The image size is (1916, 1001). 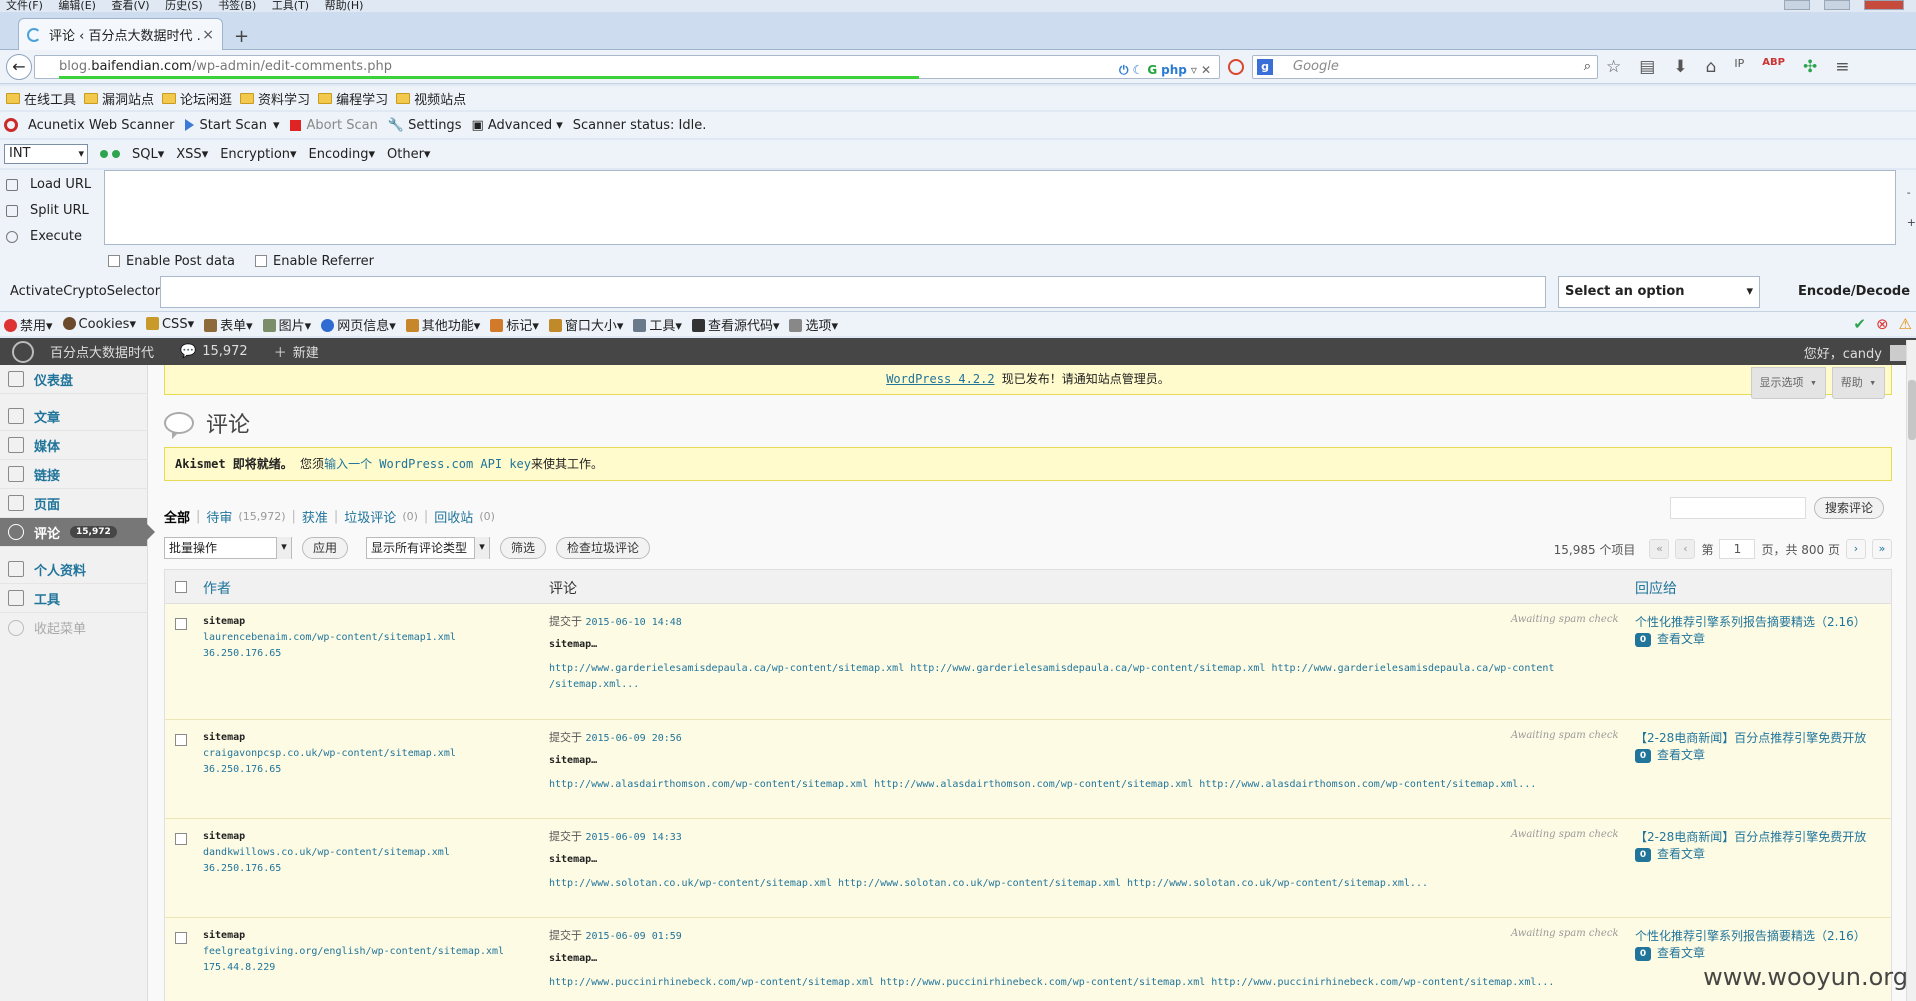 I want to click on check-spam-button: 检查垃圾评论, so click(x=603, y=548).